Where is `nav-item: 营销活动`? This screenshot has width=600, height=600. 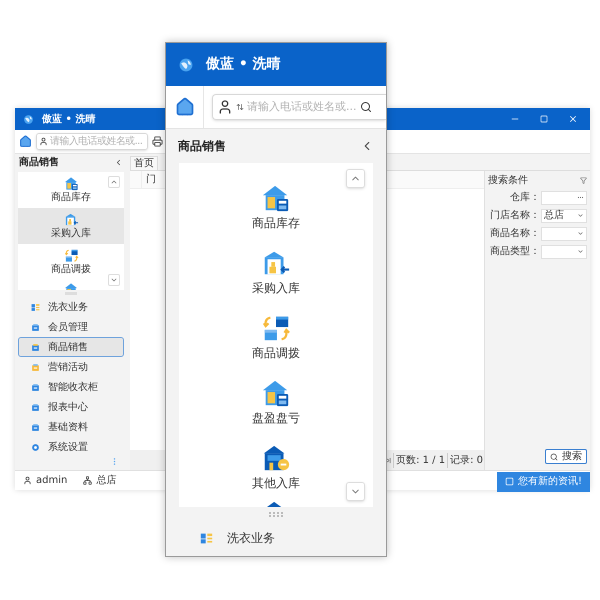
nav-item: 营销活动 is located at coordinates (71, 367).